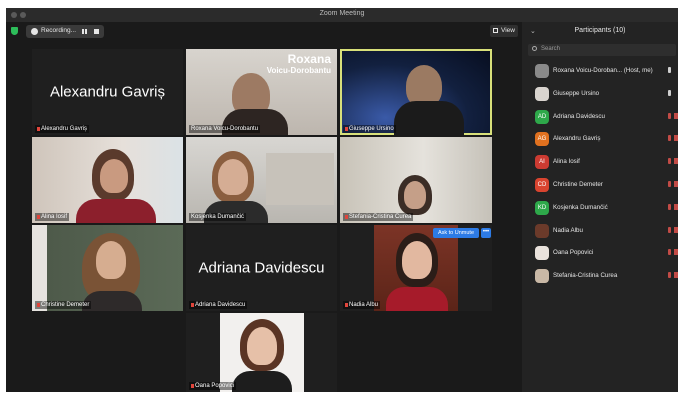 Image resolution: width=684 pixels, height=397 pixels. What do you see at coordinates (416, 92) in the screenshot?
I see `video-tile-giuseppe: Giuseppe Ursino` at bounding box center [416, 92].